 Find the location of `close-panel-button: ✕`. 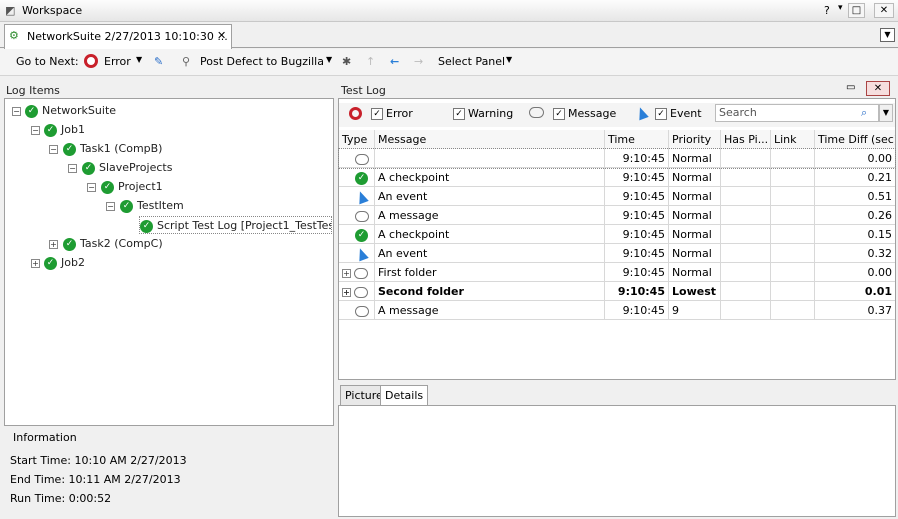

close-panel-button: ✕ is located at coordinates (878, 88).